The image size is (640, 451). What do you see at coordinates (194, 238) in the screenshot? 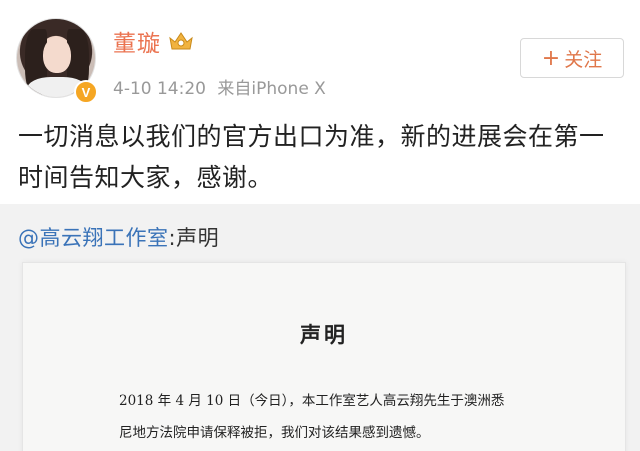
I see `repost-title-suffix: :声明` at bounding box center [194, 238].